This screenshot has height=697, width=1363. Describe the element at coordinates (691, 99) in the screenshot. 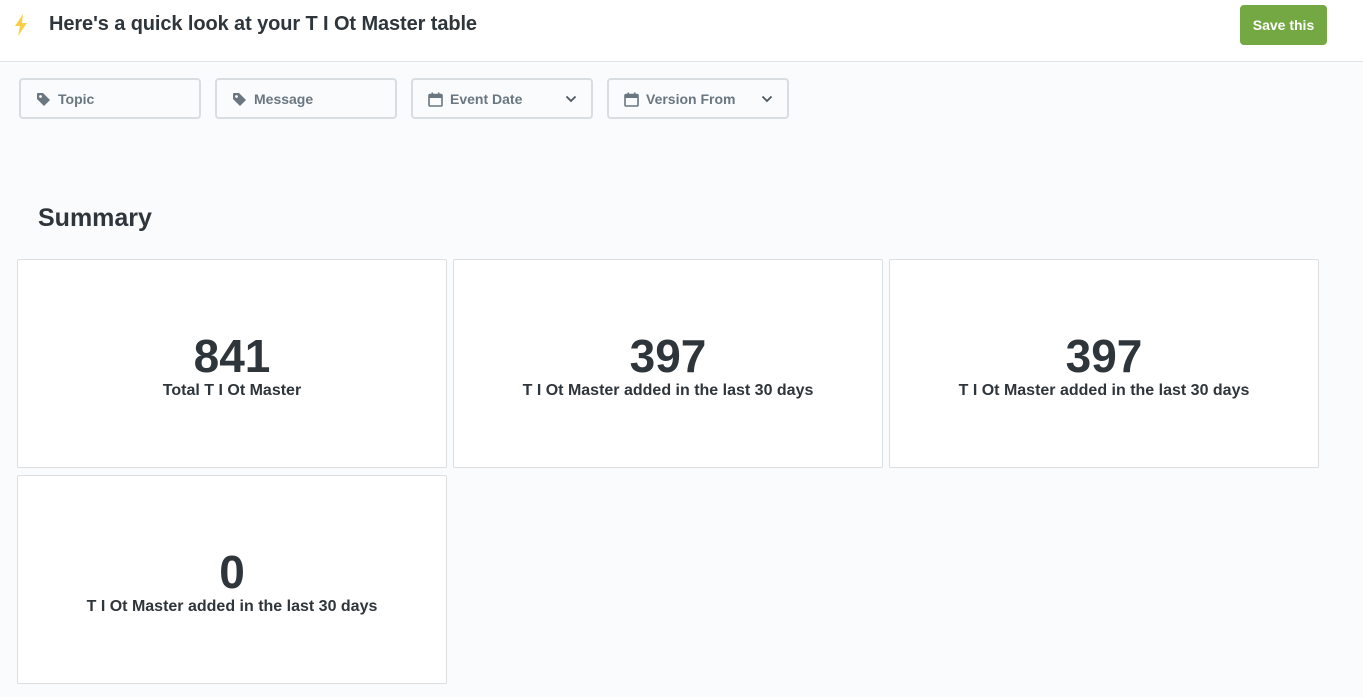

I see `filter-label: Version From` at that location.